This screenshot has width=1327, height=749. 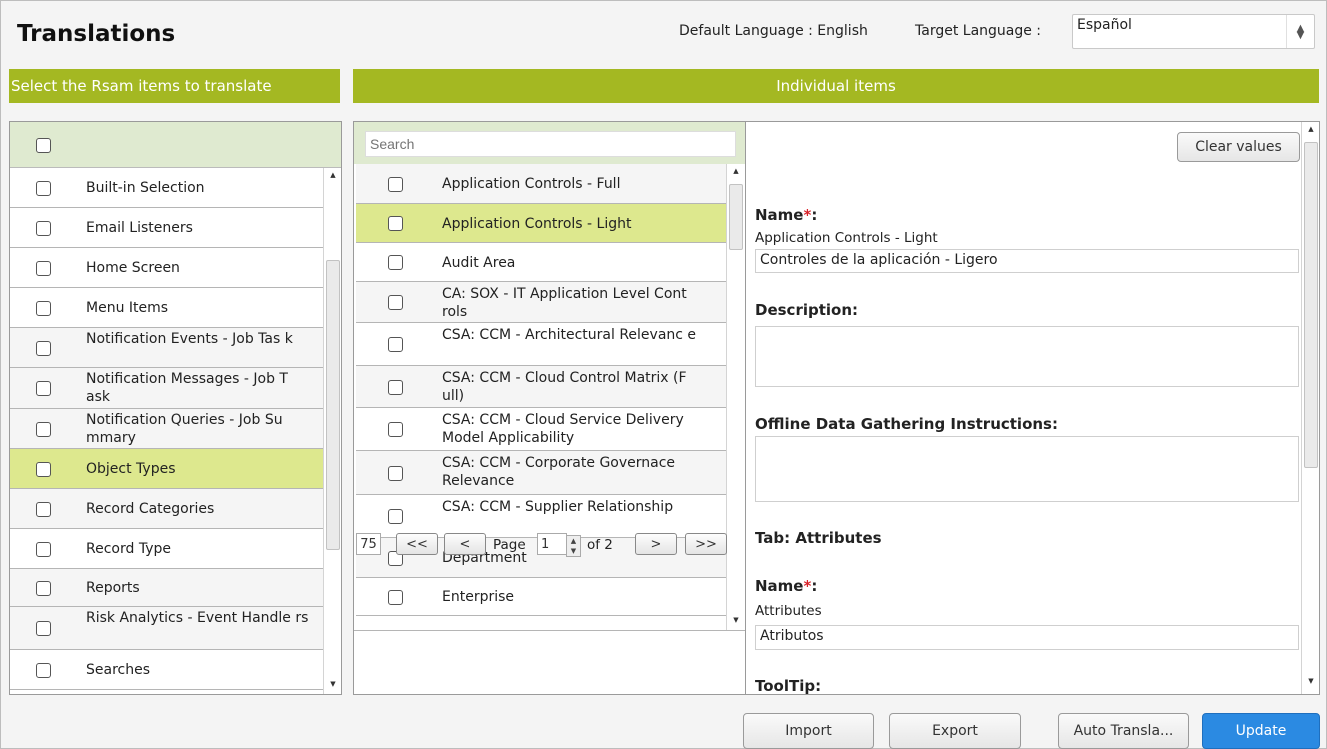 What do you see at coordinates (541, 516) in the screenshot?
I see `item-row: CSA: CCM - Supplier Relationship` at bounding box center [541, 516].